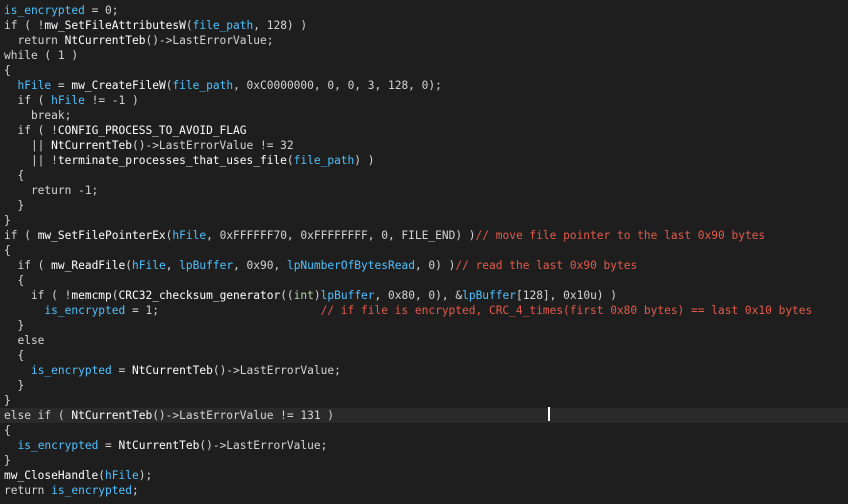 The width and height of the screenshot is (848, 504). I want to click on code-token: return -1;, so click(51, 190).